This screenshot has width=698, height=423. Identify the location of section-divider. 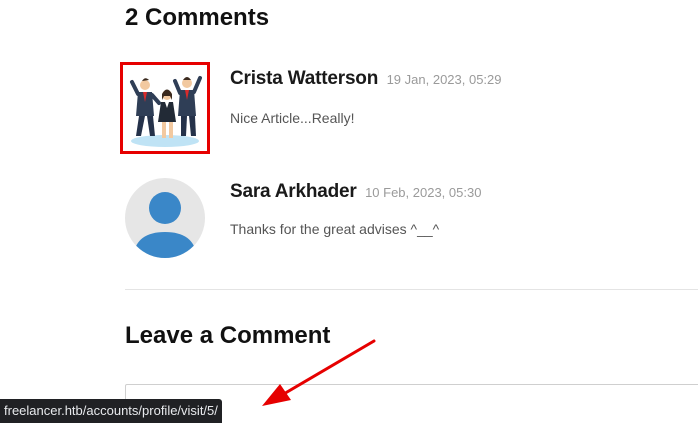
(411, 289).